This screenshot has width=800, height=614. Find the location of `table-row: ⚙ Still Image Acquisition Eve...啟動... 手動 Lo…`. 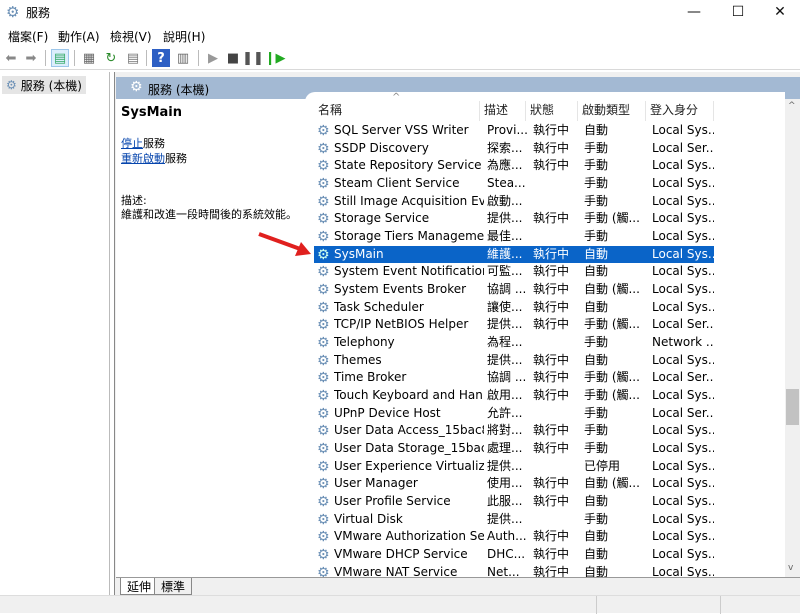

table-row: ⚙ Still Image Acquisition Eve...啟動... 手動 Lo… is located at coordinates (514, 202).